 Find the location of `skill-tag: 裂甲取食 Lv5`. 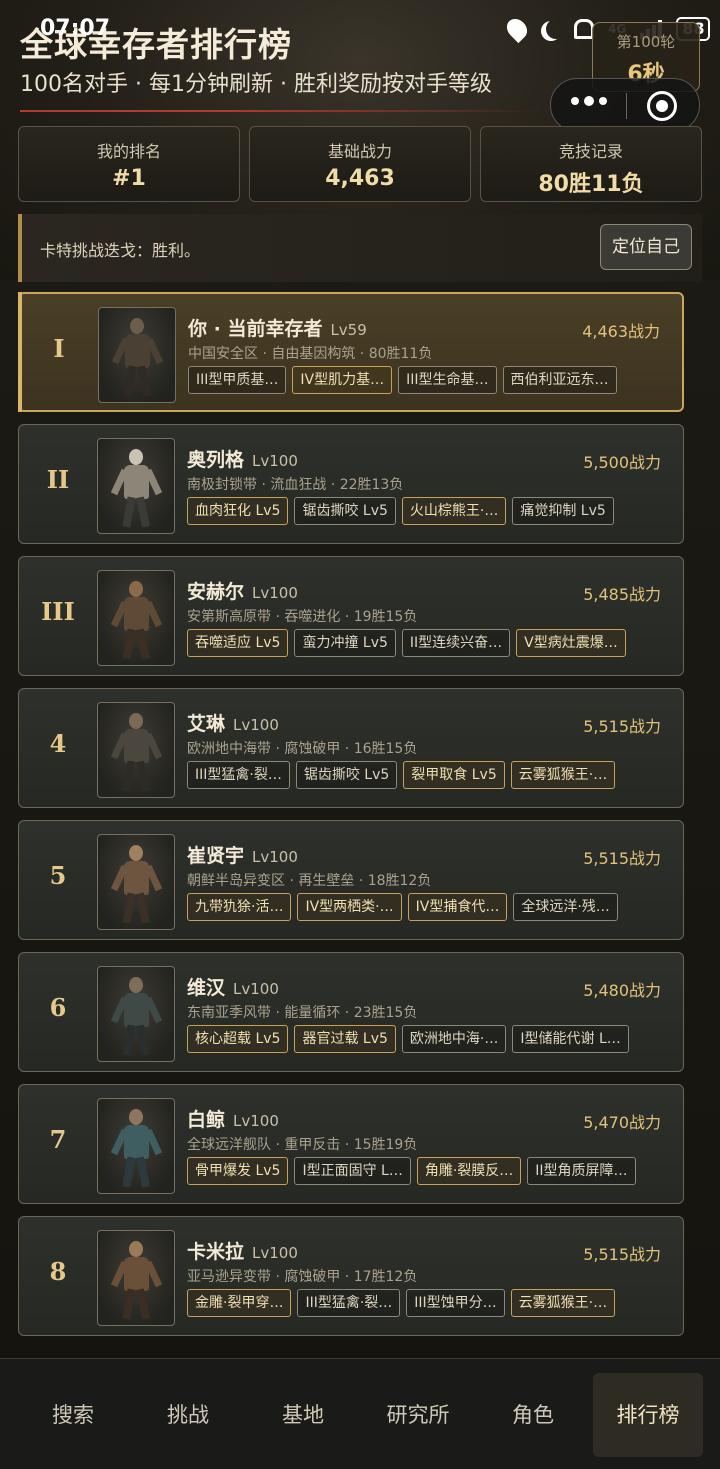

skill-tag: 裂甲取食 Lv5 is located at coordinates (454, 775).